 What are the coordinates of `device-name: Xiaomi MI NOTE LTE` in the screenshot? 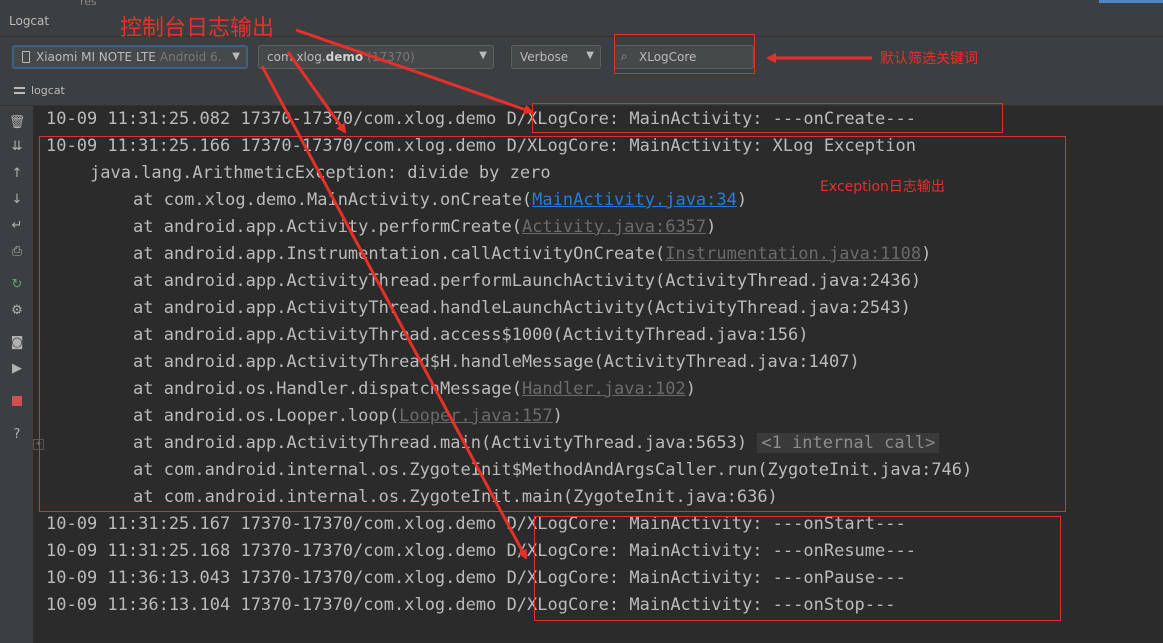 It's located at (96, 57).